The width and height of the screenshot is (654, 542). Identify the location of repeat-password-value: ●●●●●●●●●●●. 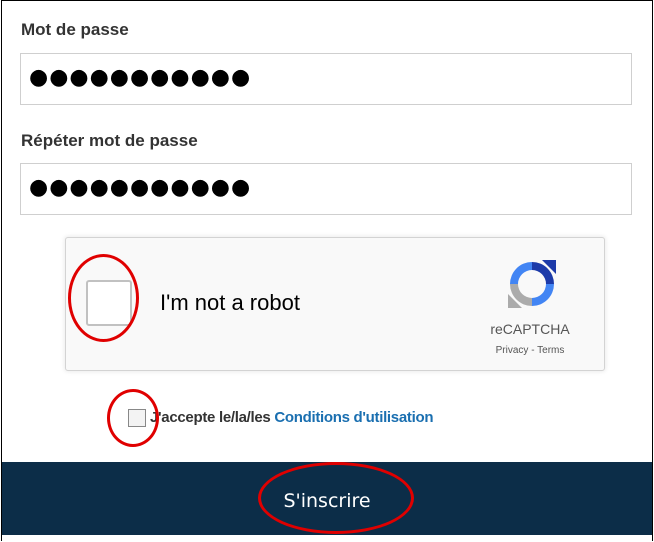
(140, 187).